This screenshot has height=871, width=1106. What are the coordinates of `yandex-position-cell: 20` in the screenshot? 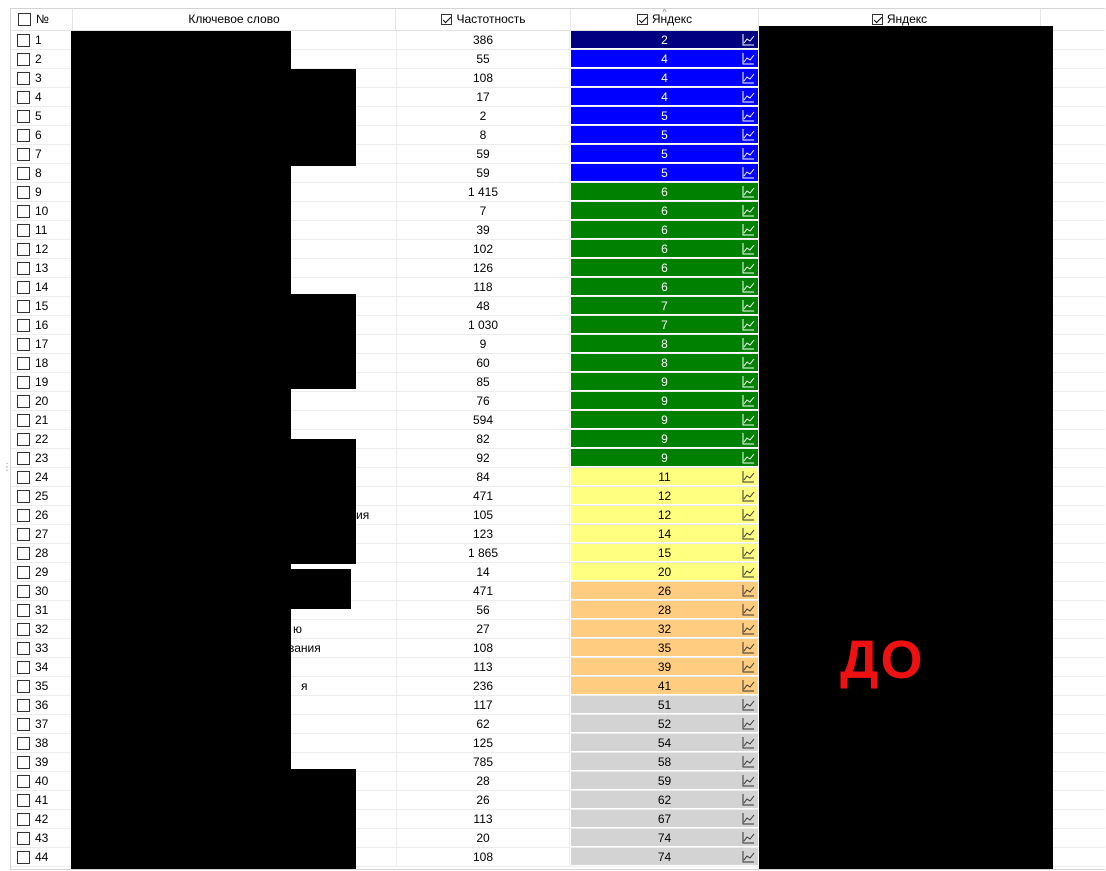 It's located at (664, 572).